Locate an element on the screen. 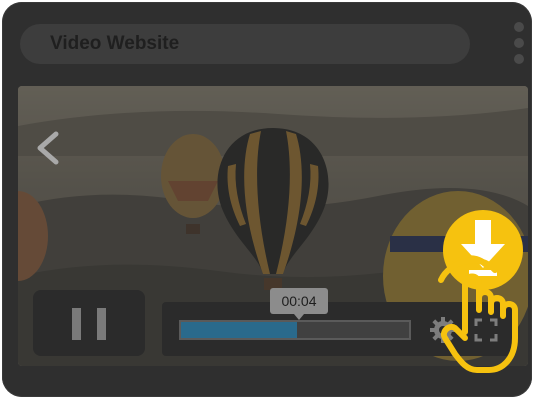 The width and height of the screenshot is (550, 400). pause-button is located at coordinates (89, 323).